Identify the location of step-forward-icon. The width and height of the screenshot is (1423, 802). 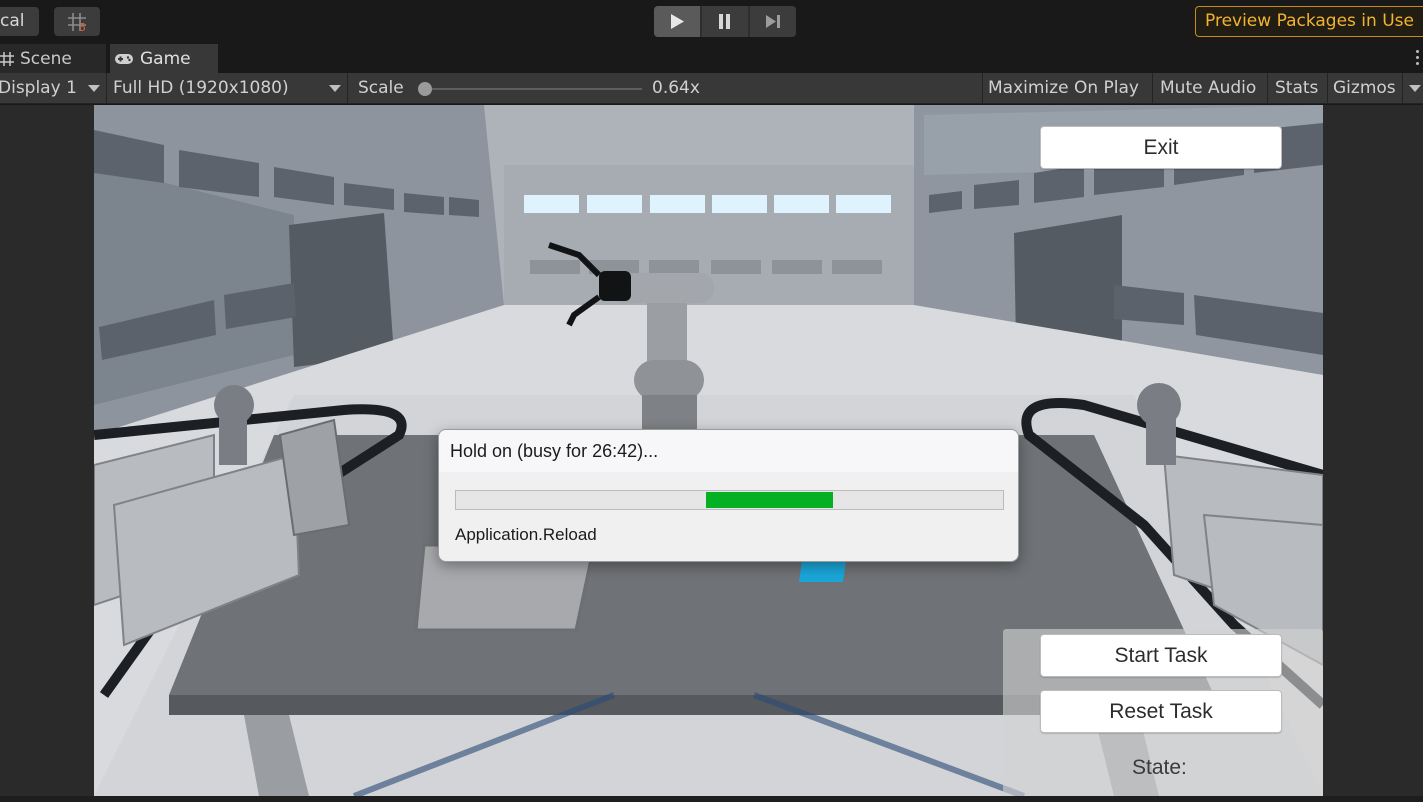
(773, 21).